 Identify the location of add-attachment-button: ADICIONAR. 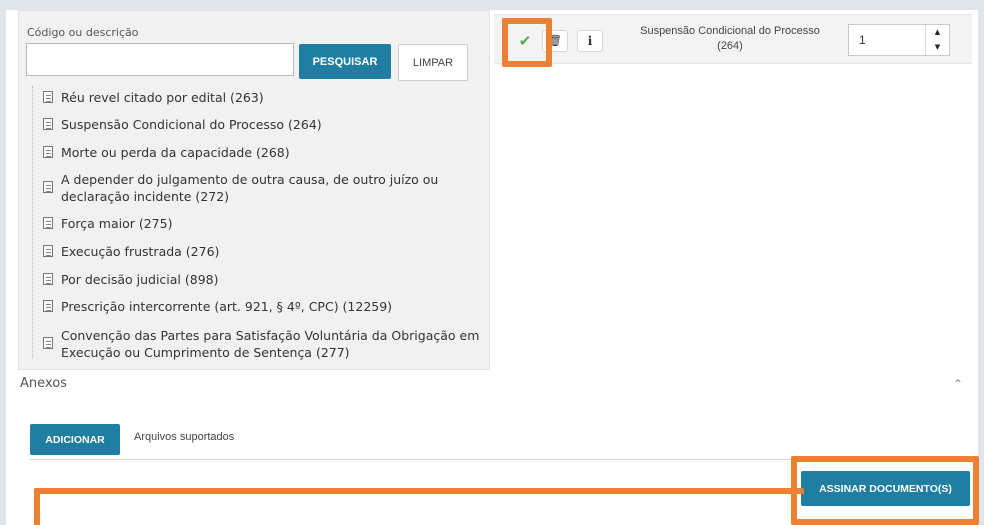
(75, 439).